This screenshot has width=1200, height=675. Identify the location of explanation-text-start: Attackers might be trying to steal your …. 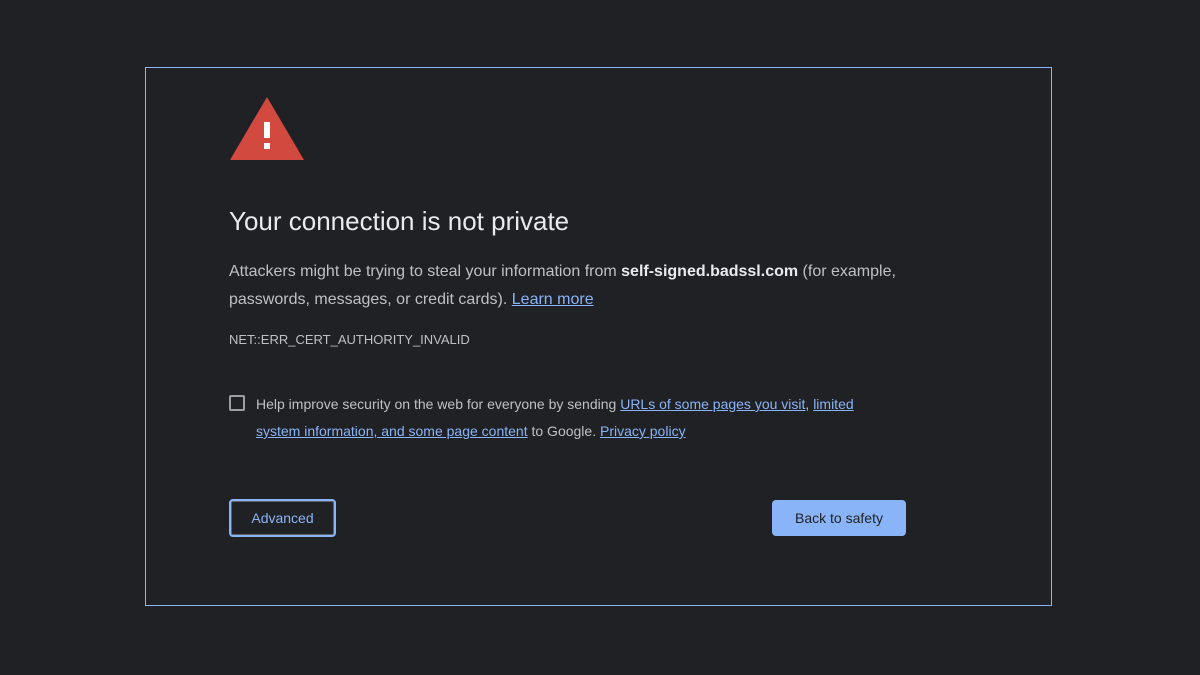
(425, 271).